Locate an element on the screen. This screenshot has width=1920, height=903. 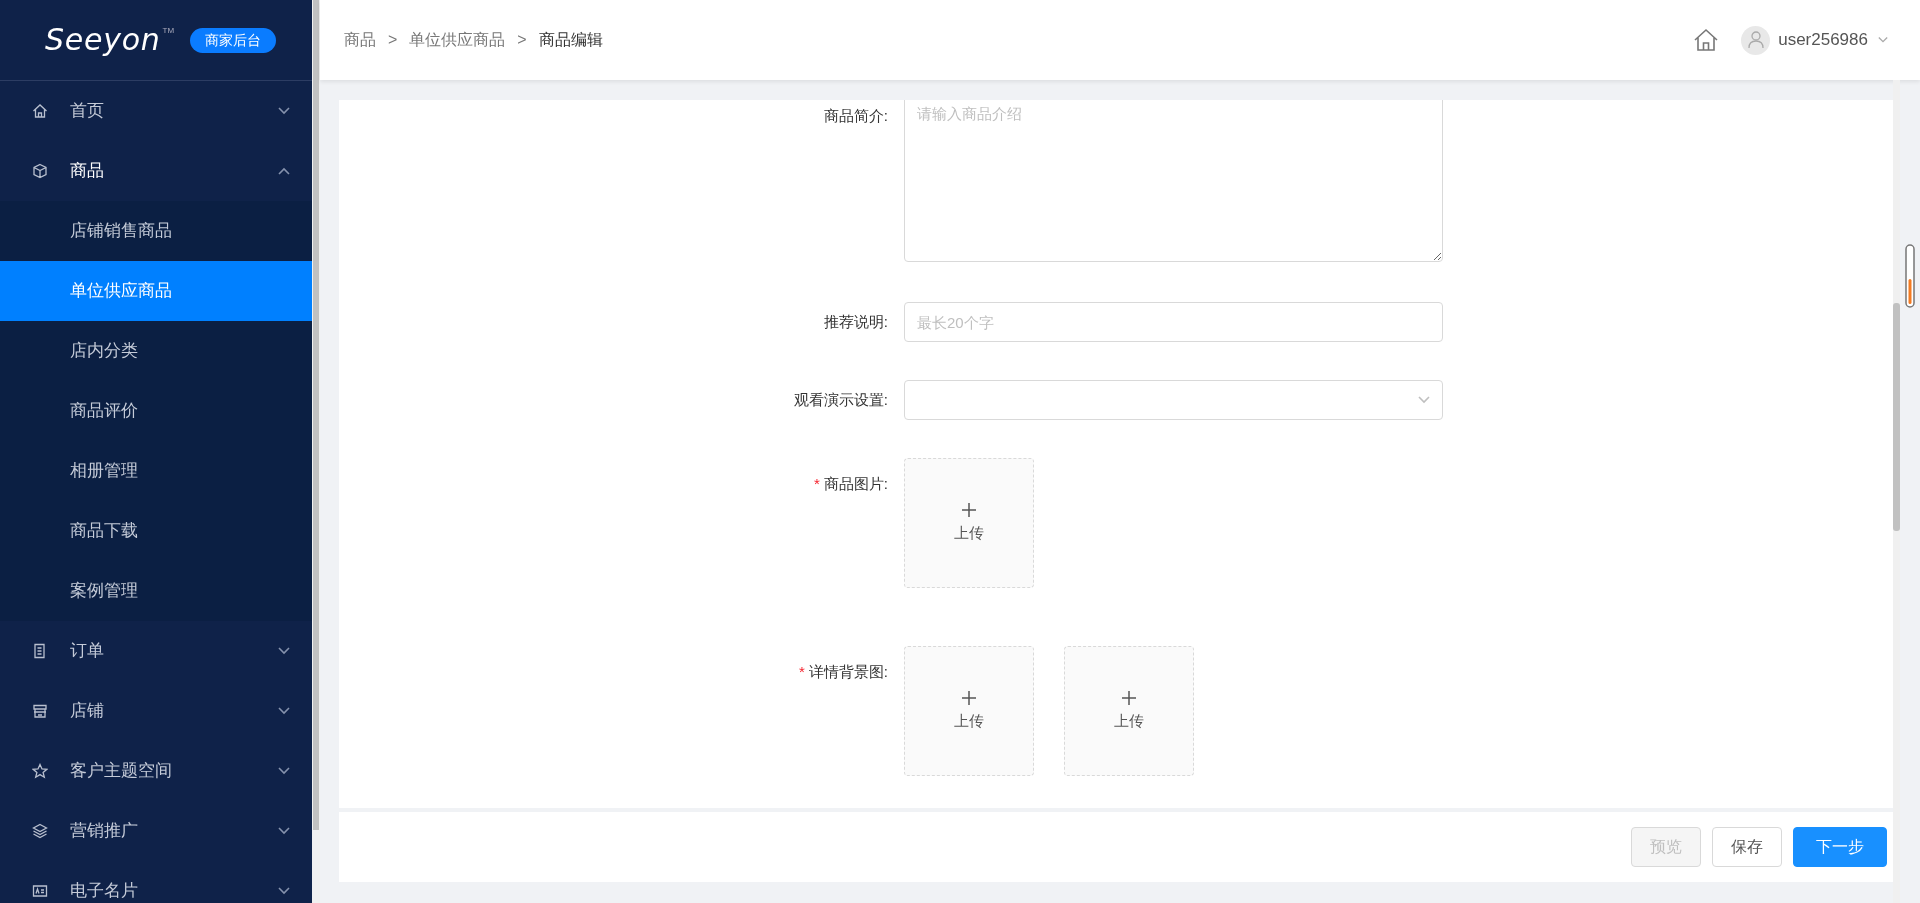
cube-icon is located at coordinates (40, 171).